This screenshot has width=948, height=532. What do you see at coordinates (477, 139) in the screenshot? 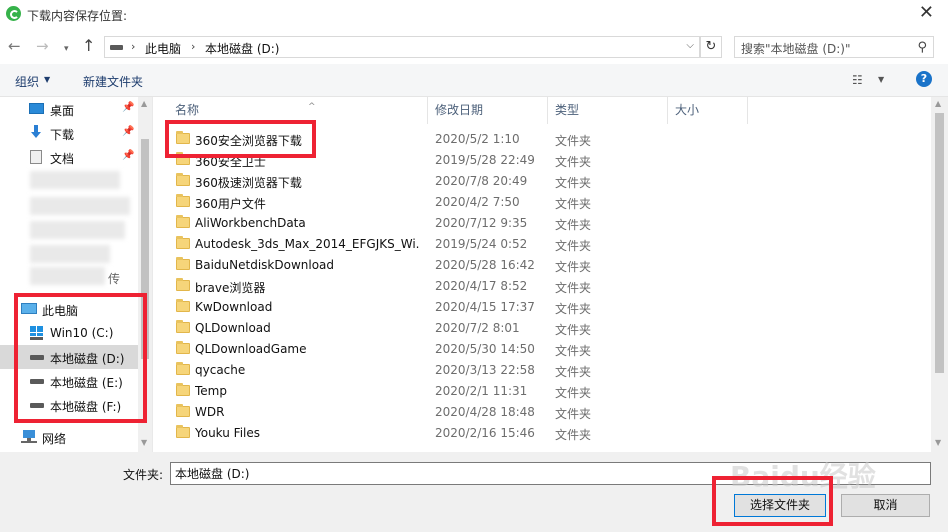
I see `file-date: 2020/5/2 1:10` at bounding box center [477, 139].